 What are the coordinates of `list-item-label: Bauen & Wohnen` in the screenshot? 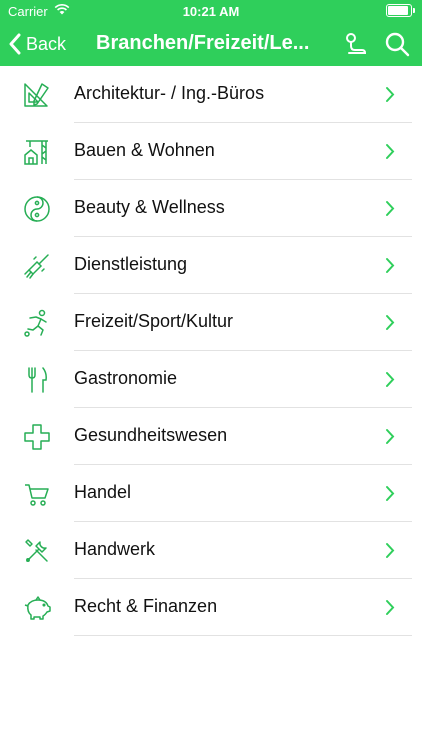 It's located at (144, 150).